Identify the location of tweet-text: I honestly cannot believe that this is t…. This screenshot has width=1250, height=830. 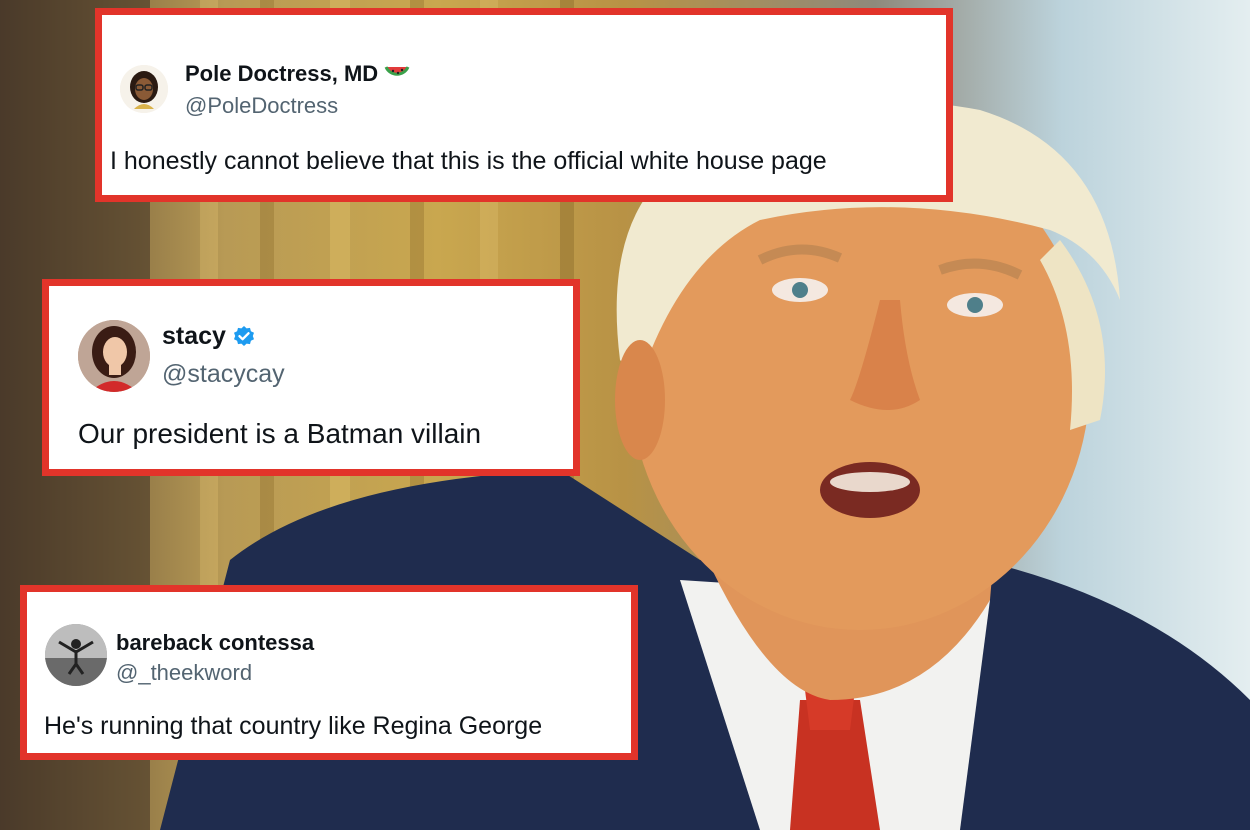
(468, 161).